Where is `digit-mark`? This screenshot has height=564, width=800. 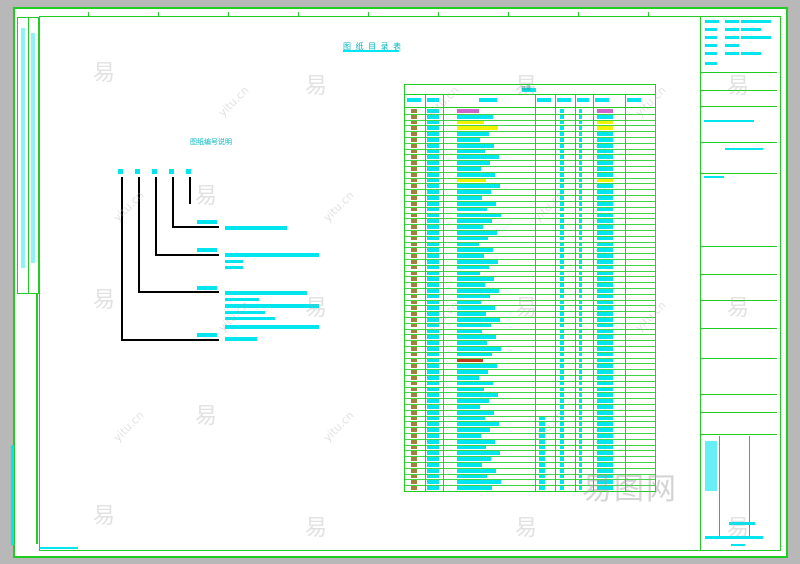 digit-mark is located at coordinates (137, 171).